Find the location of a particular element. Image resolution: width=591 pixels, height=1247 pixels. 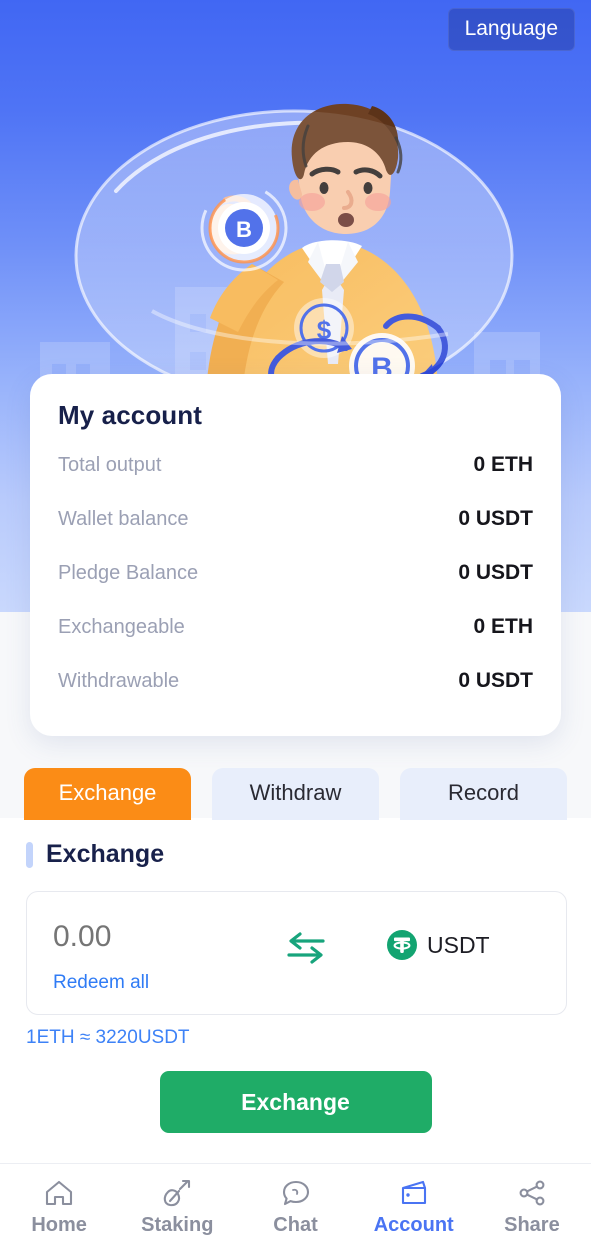

token-selector: USDT is located at coordinates (438, 945).